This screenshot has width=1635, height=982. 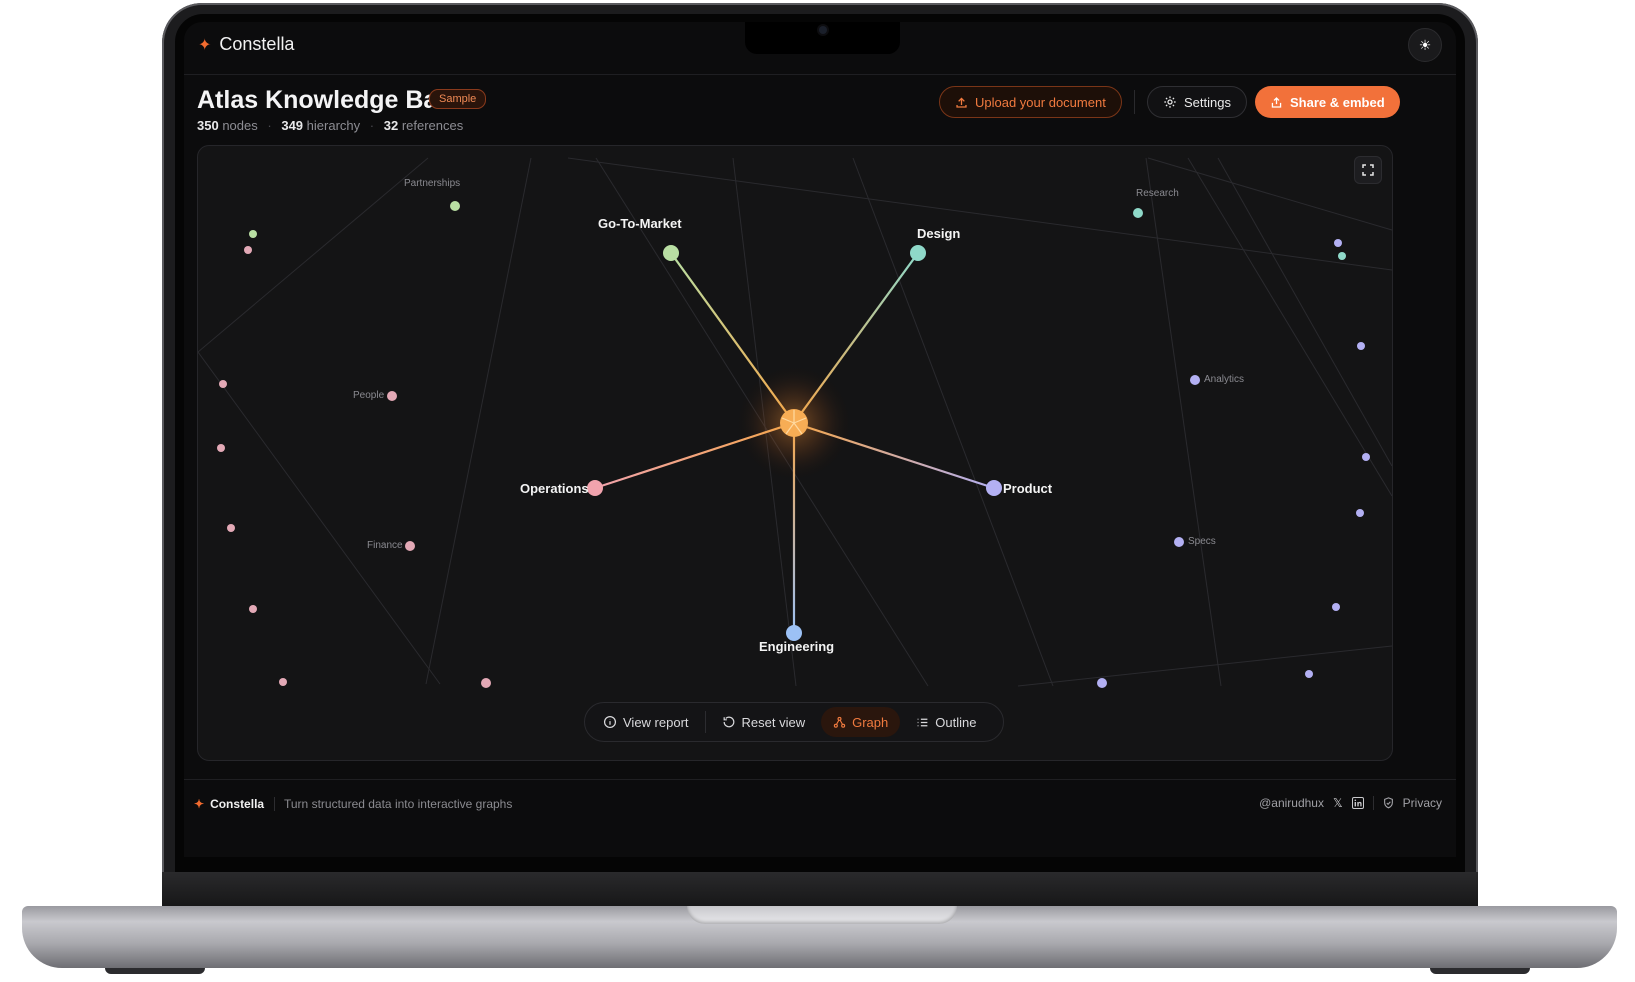 I want to click on camera-icon, so click(x=823, y=30).